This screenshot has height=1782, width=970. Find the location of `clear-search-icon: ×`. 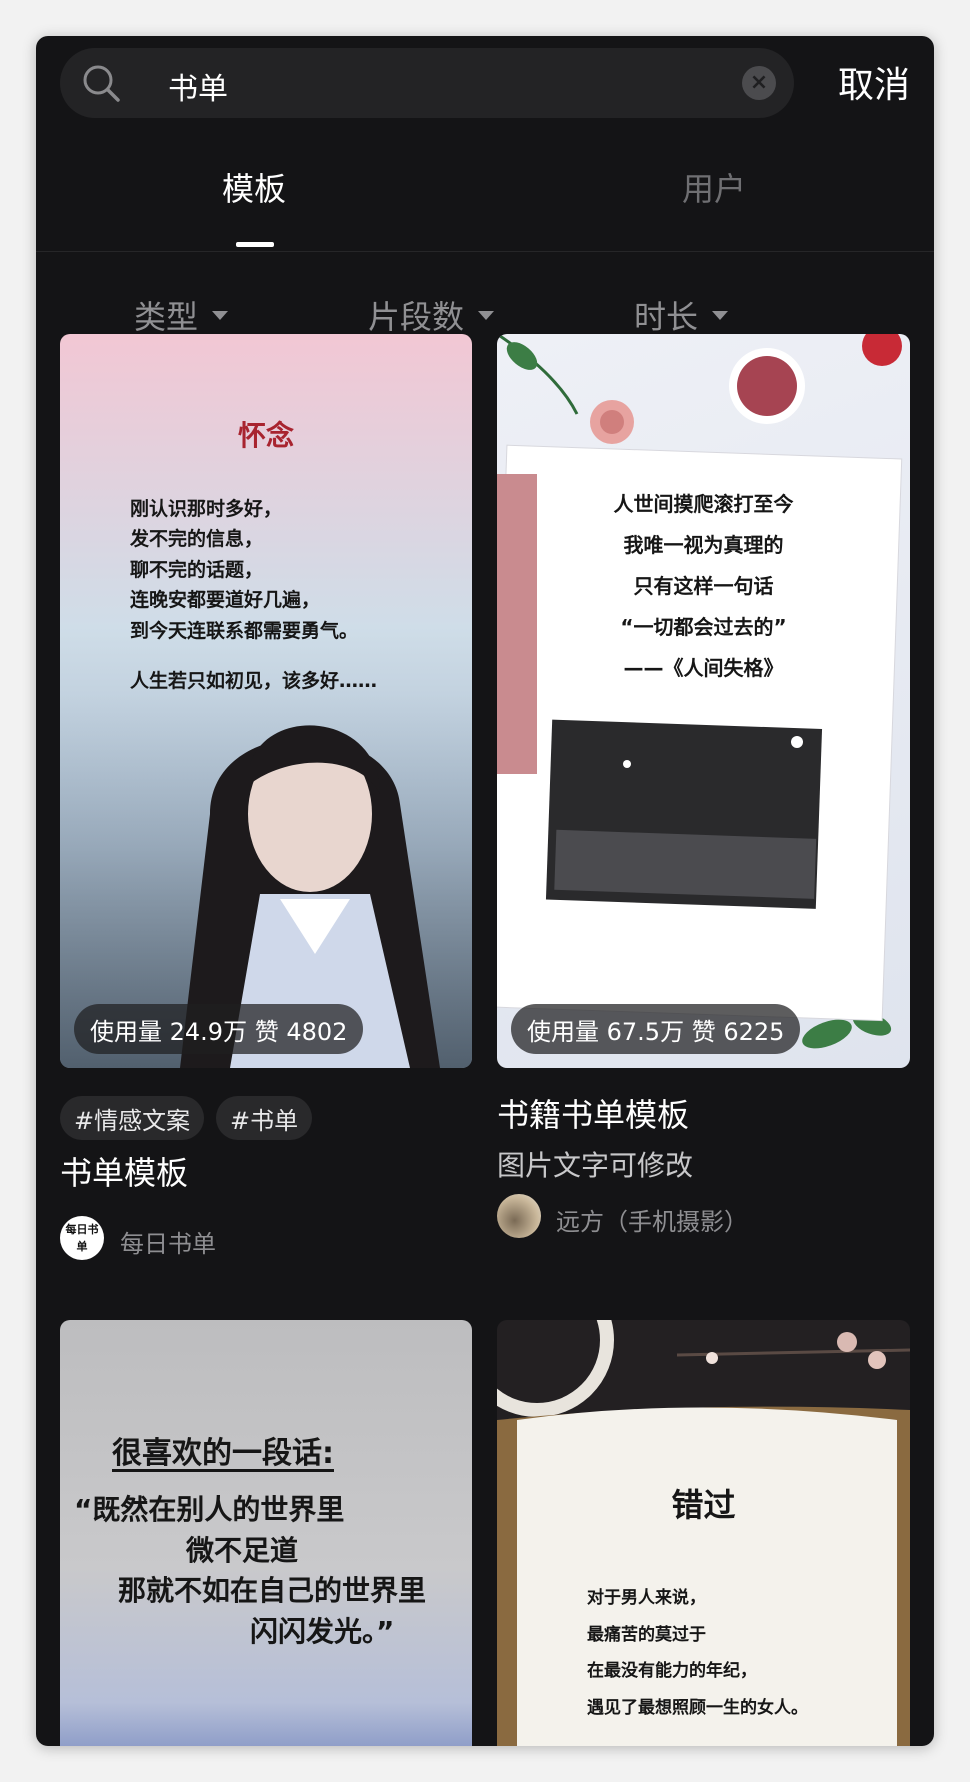

clear-search-icon: × is located at coordinates (759, 83).